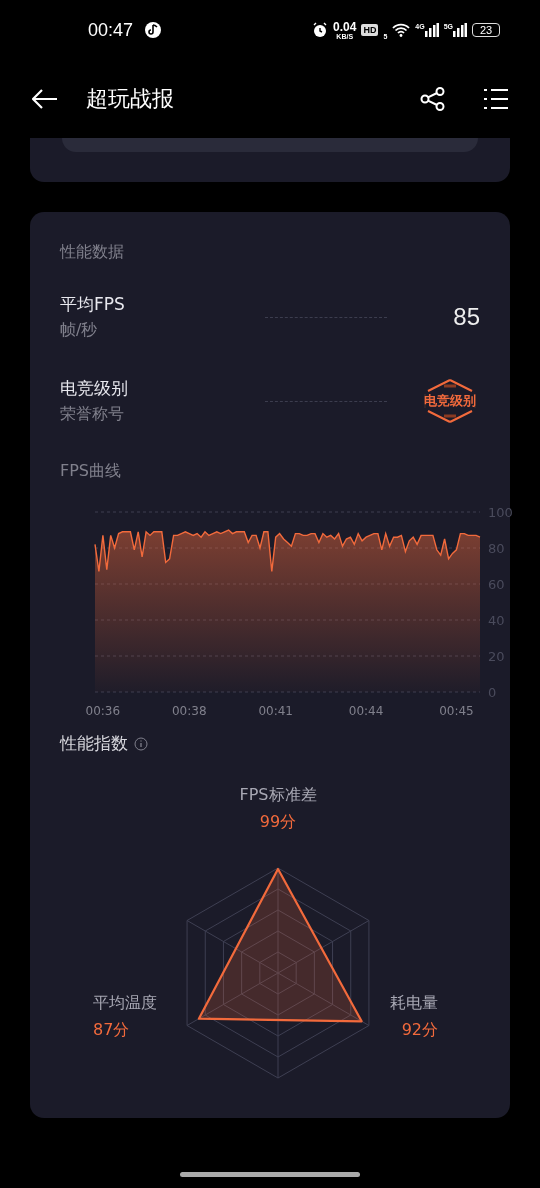  I want to click on axis-label: 100, so click(500, 512).